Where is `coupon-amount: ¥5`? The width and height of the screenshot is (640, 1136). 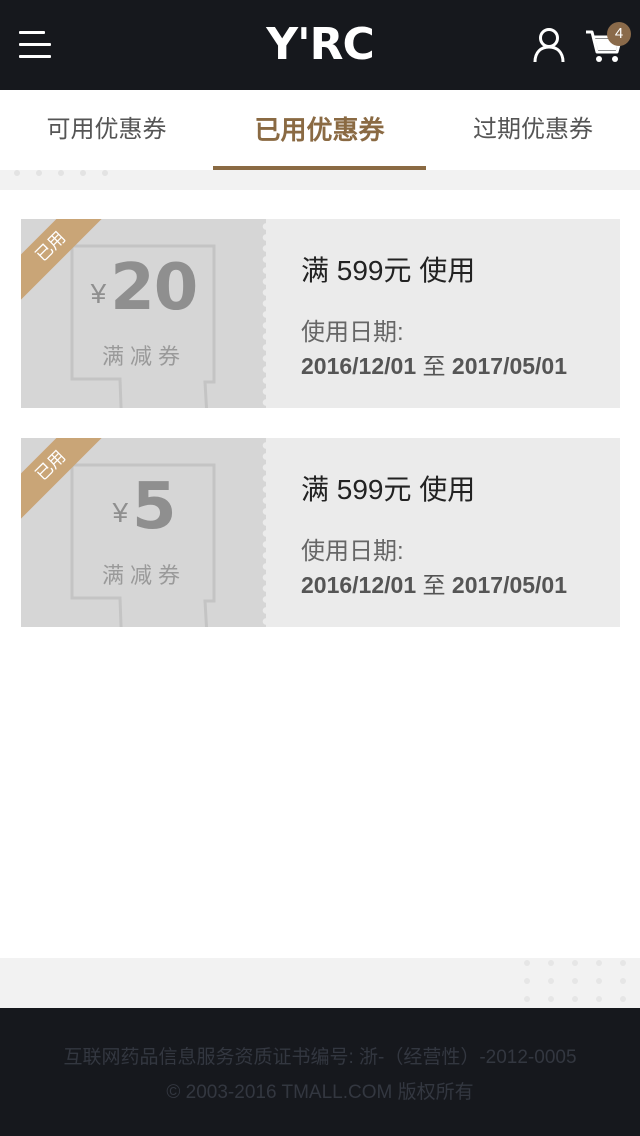 coupon-amount: ¥5 is located at coordinates (144, 510).